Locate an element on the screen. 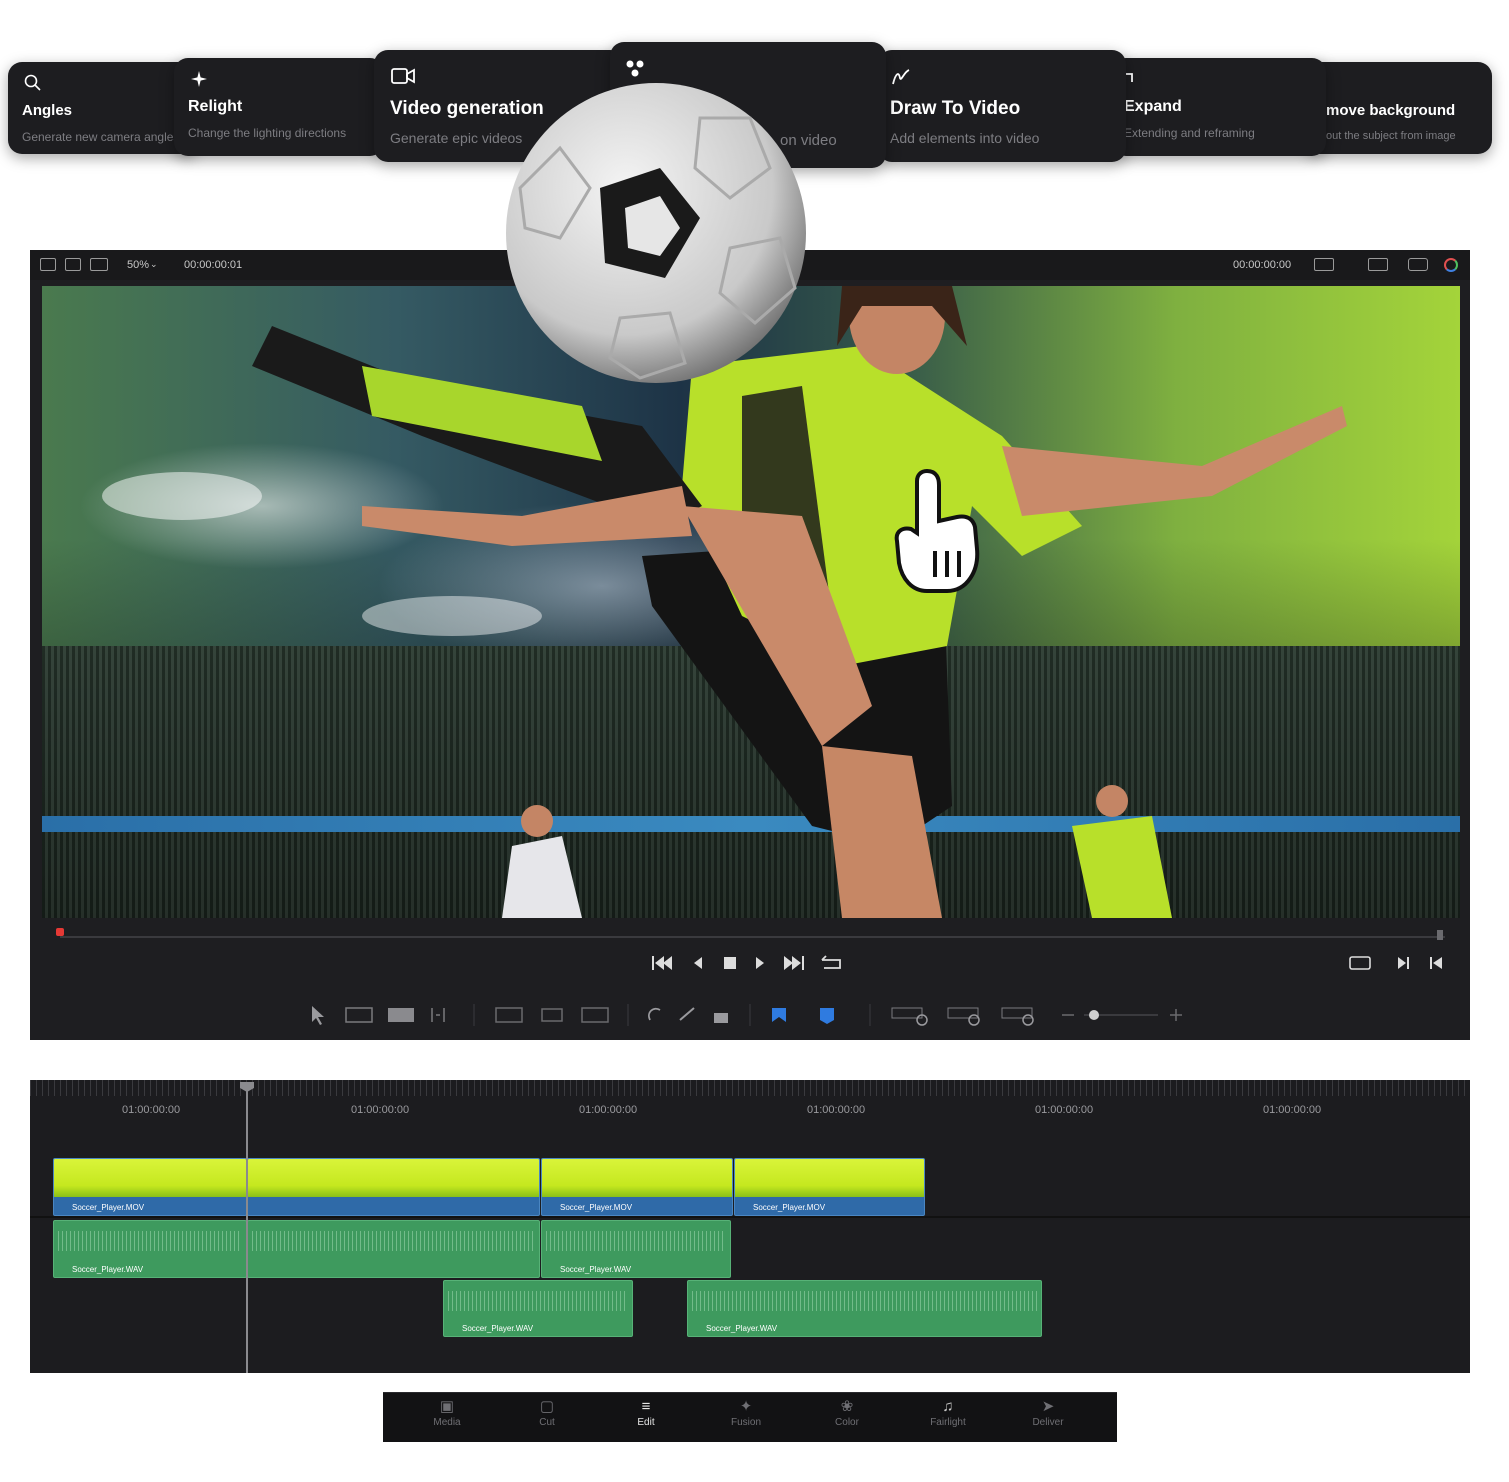 The height and width of the screenshot is (1482, 1509). music-note-icon: ♫ is located at coordinates (948, 1406).